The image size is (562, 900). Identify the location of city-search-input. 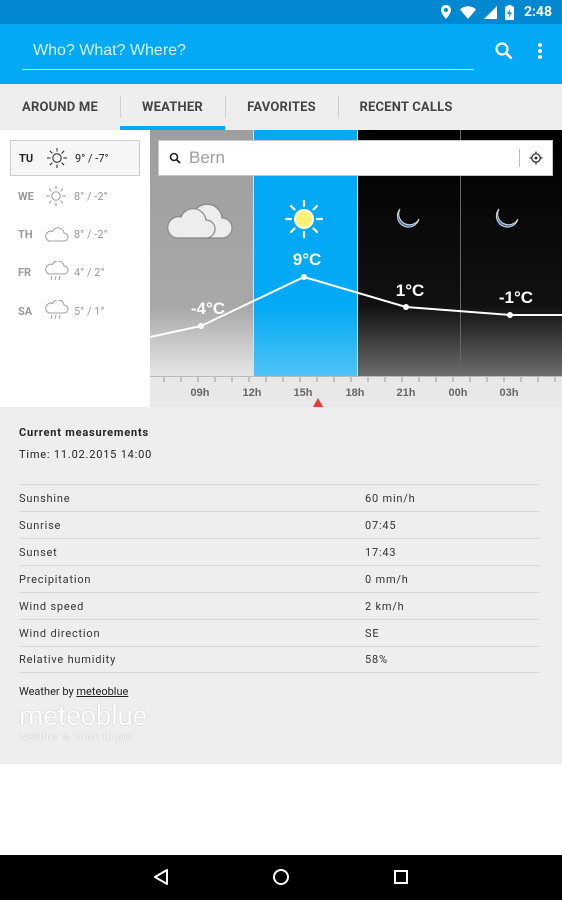
(349, 158).